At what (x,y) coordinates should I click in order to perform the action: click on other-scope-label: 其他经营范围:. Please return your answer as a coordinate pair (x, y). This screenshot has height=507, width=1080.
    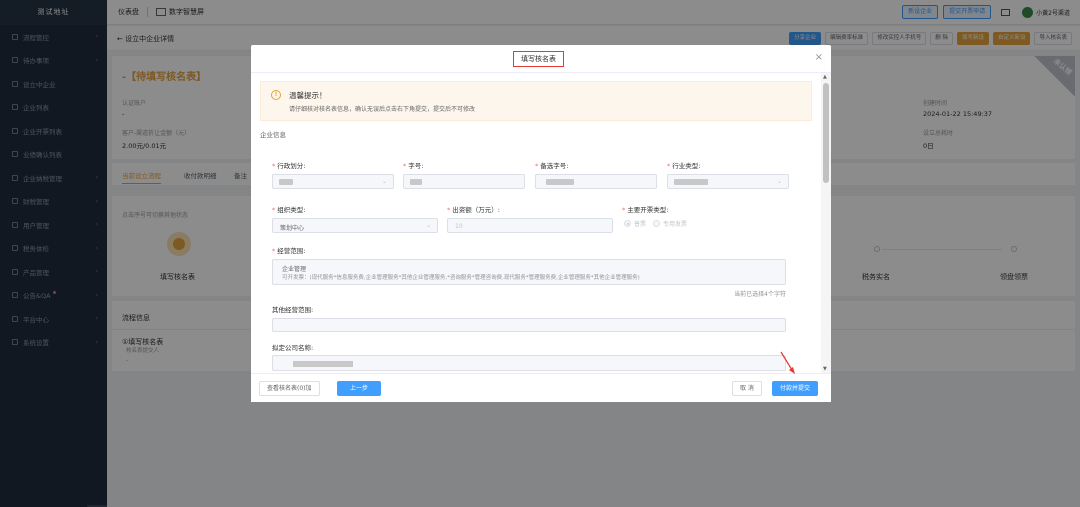
    Looking at the image, I should click on (293, 310).